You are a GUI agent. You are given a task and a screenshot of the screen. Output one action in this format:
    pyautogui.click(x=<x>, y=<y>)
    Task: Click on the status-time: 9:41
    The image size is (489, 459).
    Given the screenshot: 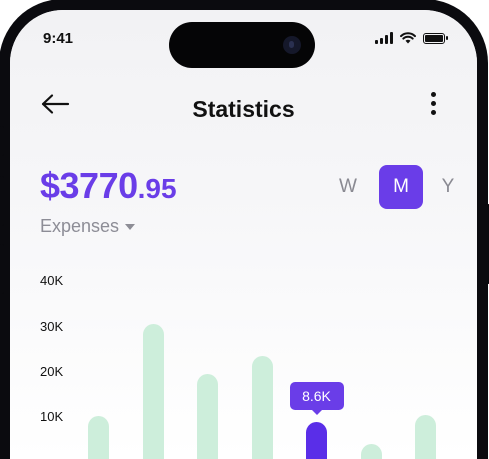 What is the action you would take?
    pyautogui.click(x=58, y=38)
    